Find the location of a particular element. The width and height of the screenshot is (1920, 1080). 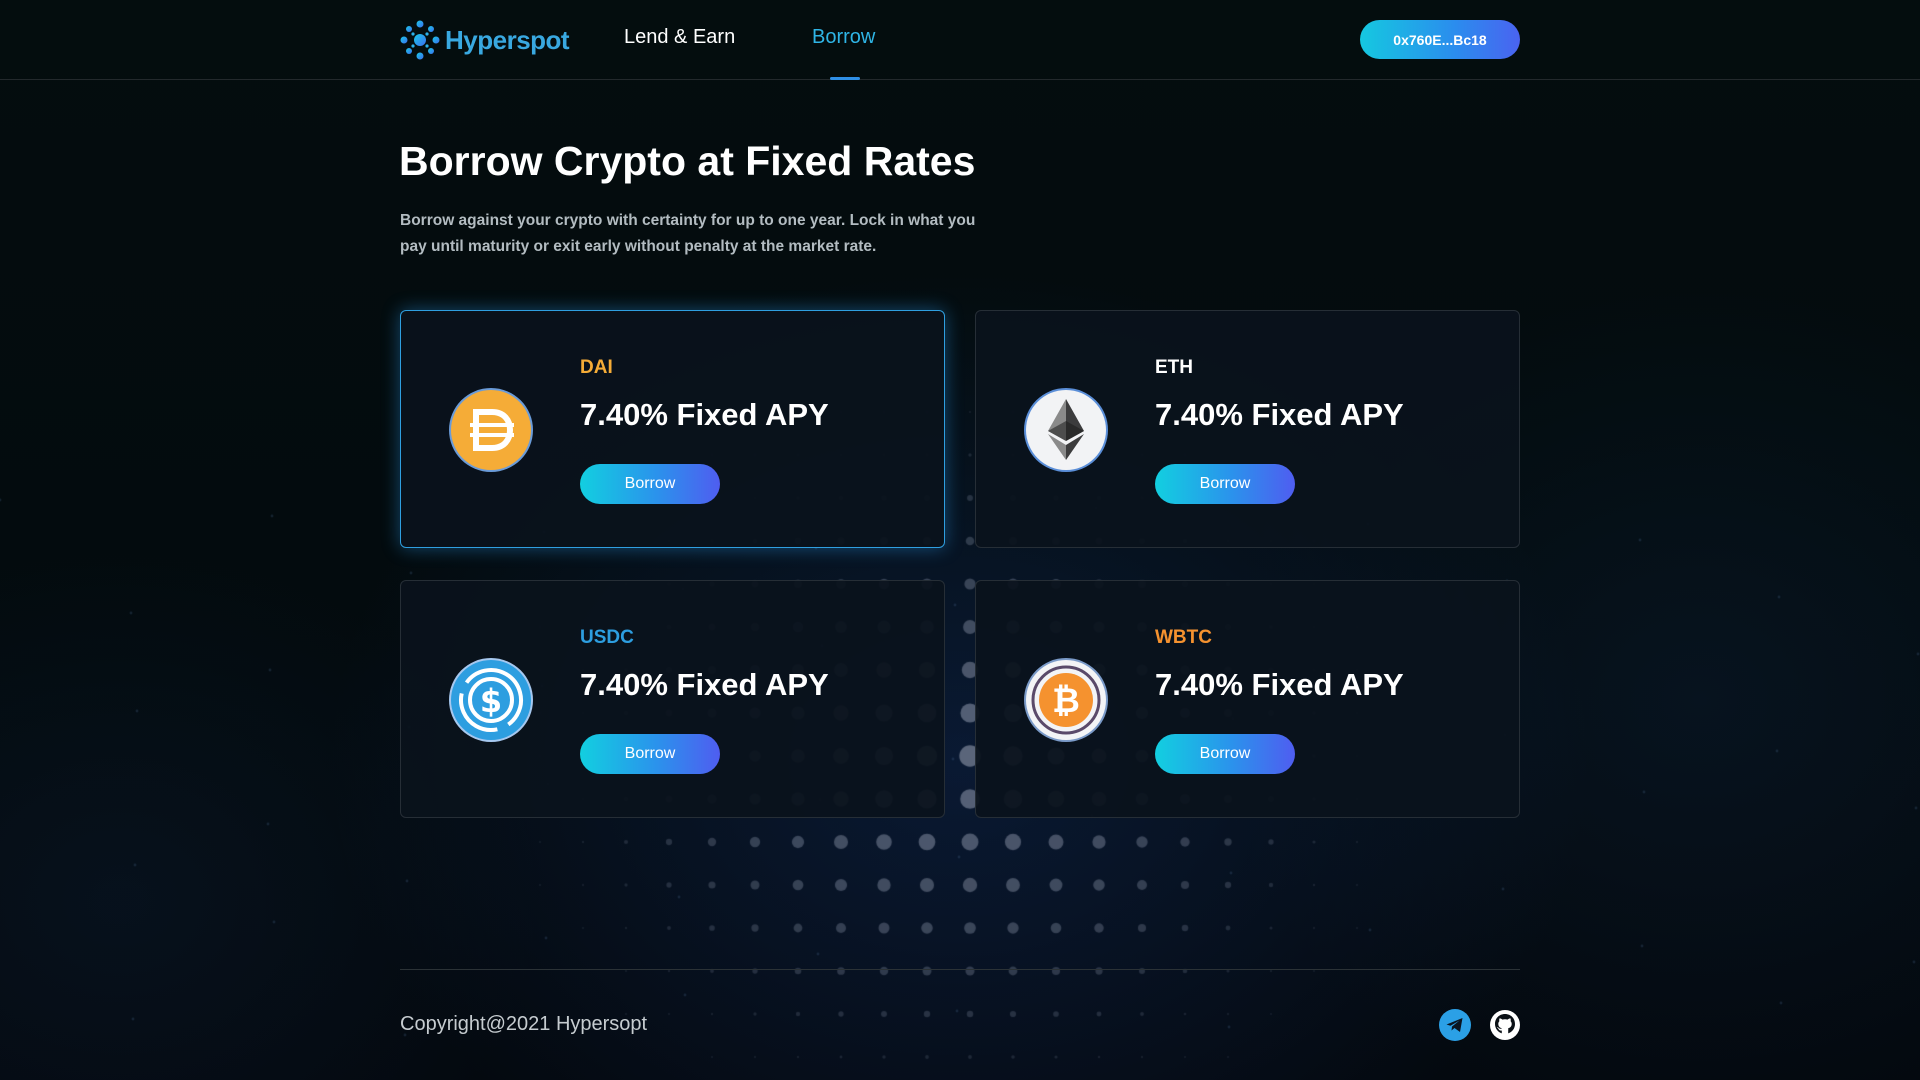

asset-symbol: USDC is located at coordinates (607, 637).